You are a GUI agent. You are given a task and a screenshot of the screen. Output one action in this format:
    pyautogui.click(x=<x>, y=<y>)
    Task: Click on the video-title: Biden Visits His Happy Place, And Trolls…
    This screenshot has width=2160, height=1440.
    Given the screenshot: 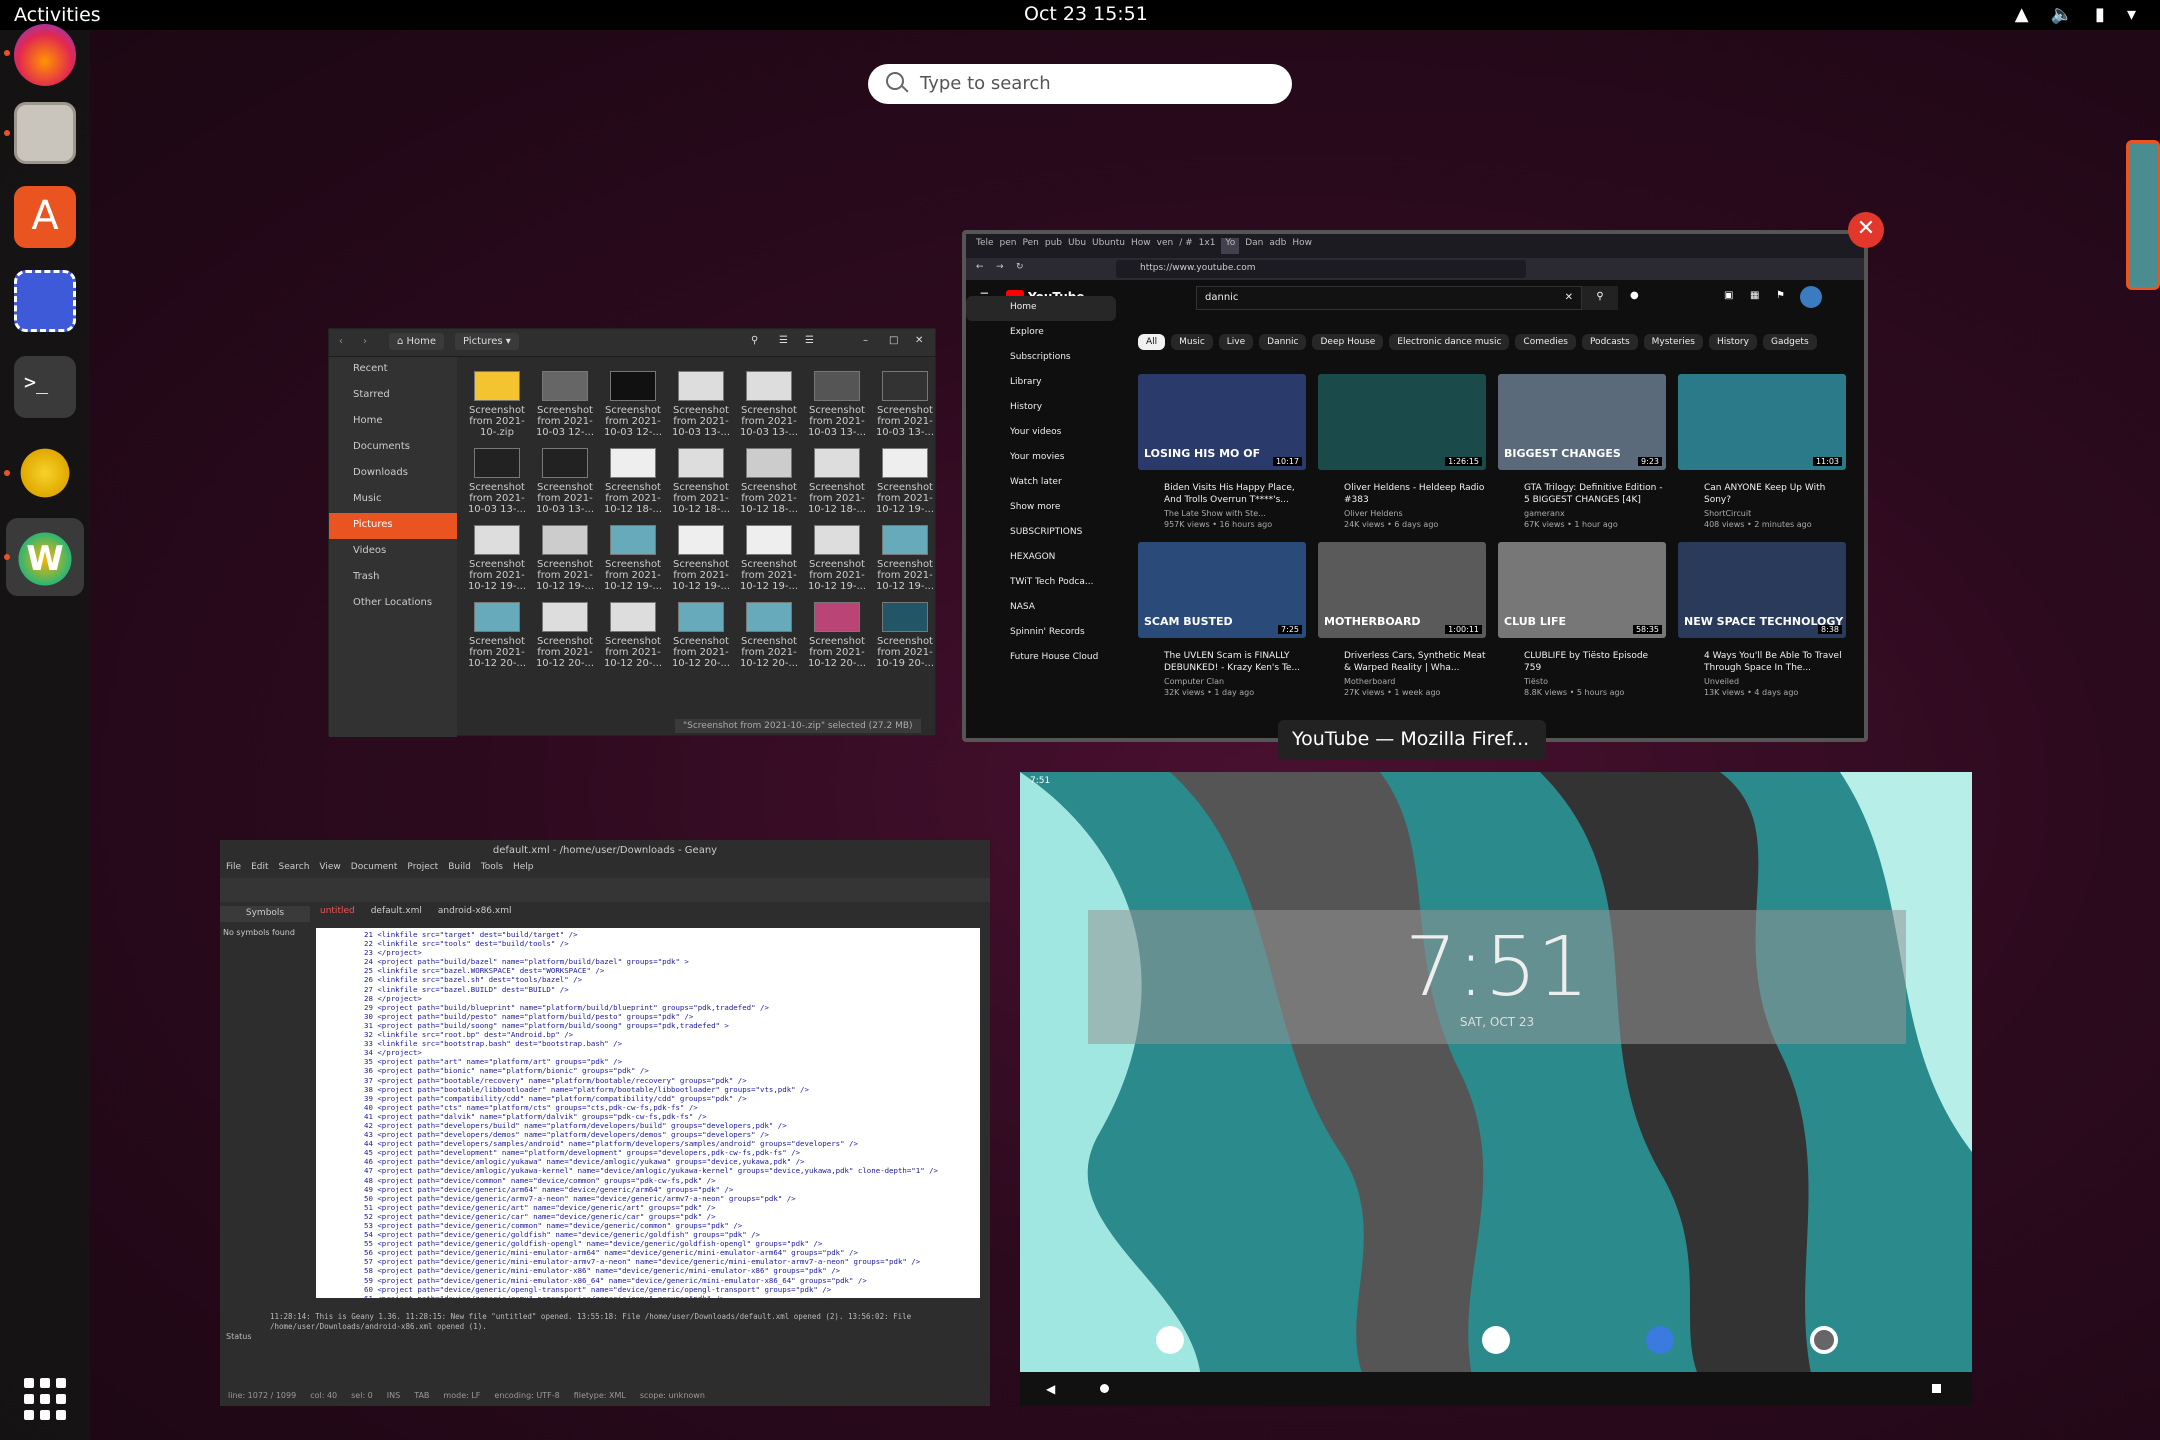 What is the action you would take?
    pyautogui.click(x=1223, y=495)
    